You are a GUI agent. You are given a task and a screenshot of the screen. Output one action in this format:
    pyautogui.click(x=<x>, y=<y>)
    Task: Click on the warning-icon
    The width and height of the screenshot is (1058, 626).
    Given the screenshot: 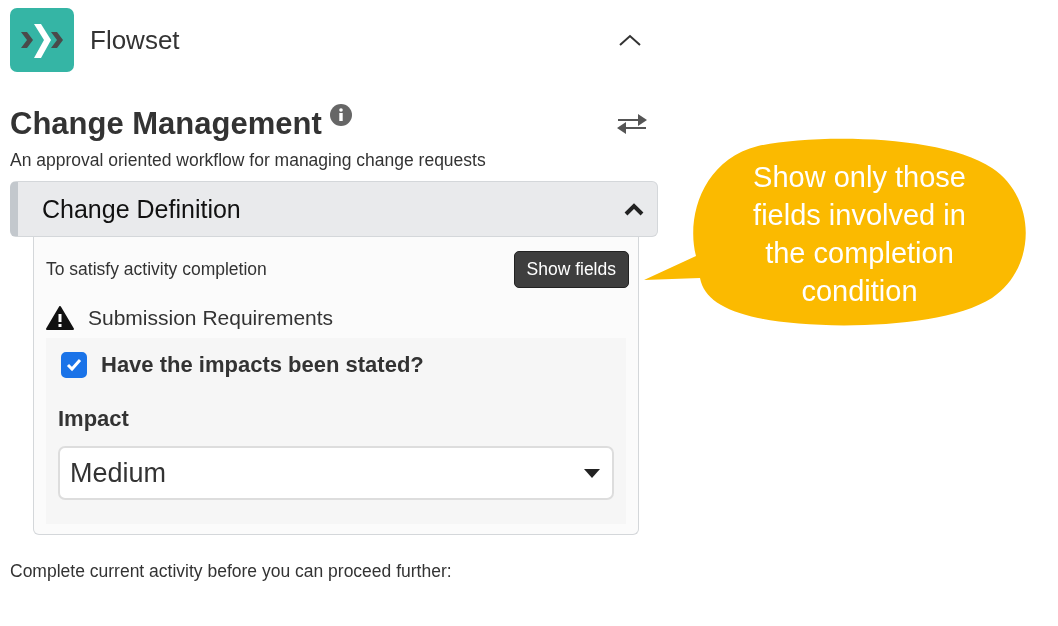 What is the action you would take?
    pyautogui.click(x=60, y=318)
    